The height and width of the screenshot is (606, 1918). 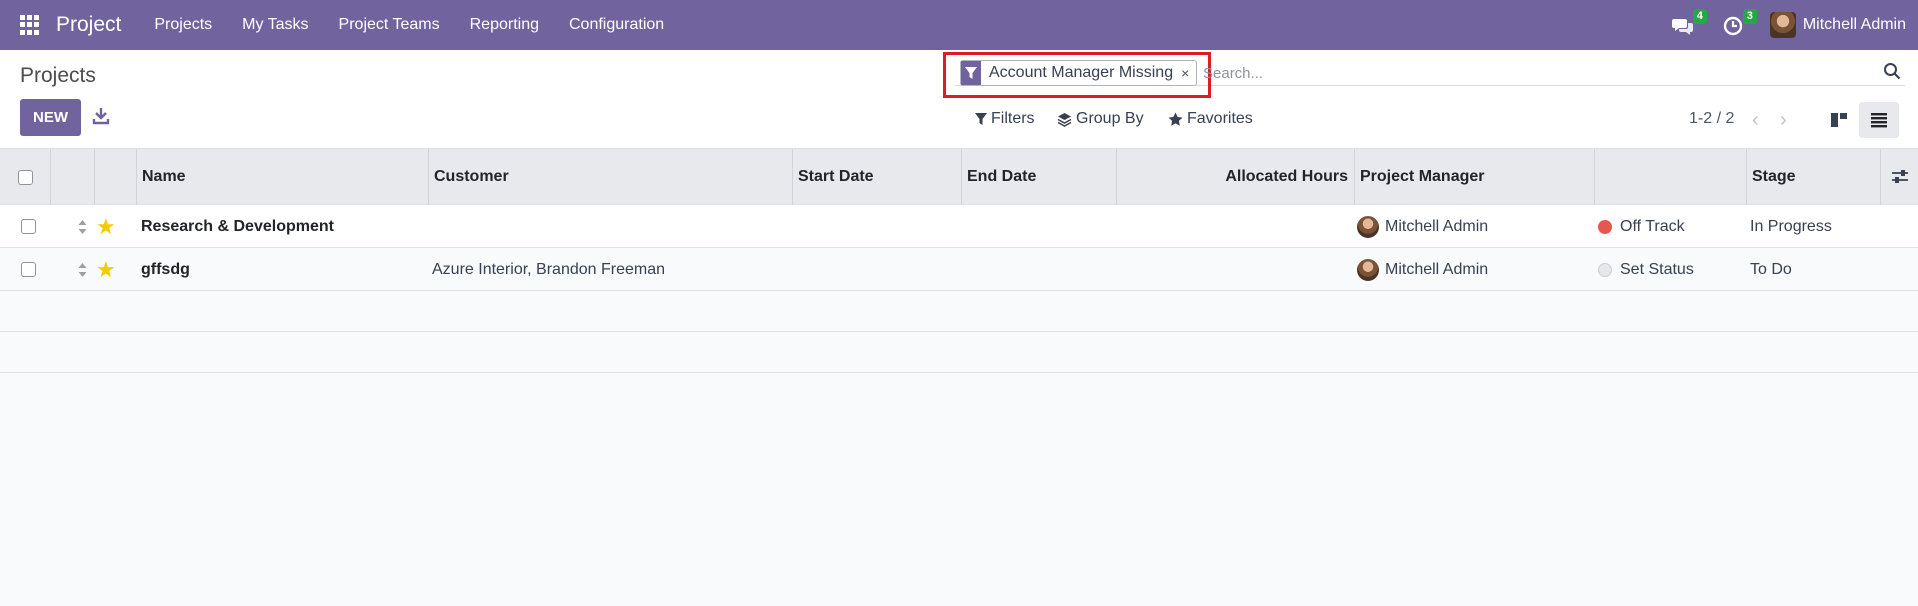 What do you see at coordinates (1038, 177) in the screenshot?
I see `column-header-end-date: End Date` at bounding box center [1038, 177].